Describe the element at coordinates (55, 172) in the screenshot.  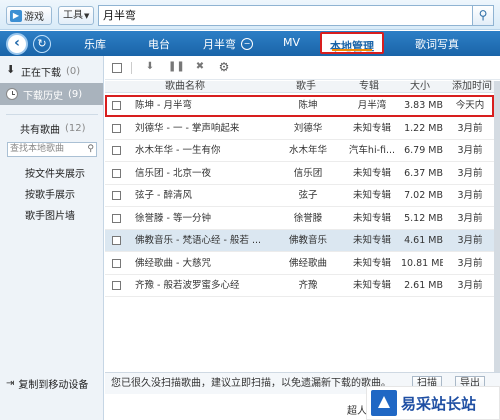
I see `link-by-folder: 按文件夹展示` at that location.